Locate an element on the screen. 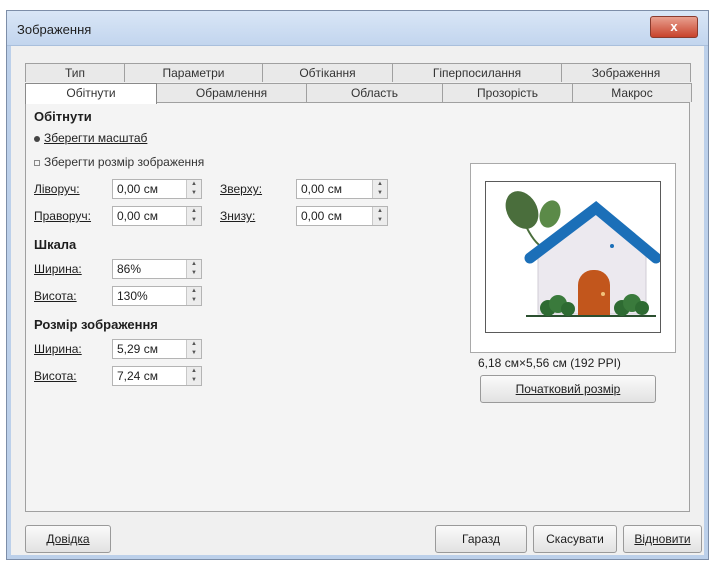 Image resolution: width=717 pixels, height=566 pixels. tab-hyperlink: Гіперпосилання is located at coordinates (477, 72).